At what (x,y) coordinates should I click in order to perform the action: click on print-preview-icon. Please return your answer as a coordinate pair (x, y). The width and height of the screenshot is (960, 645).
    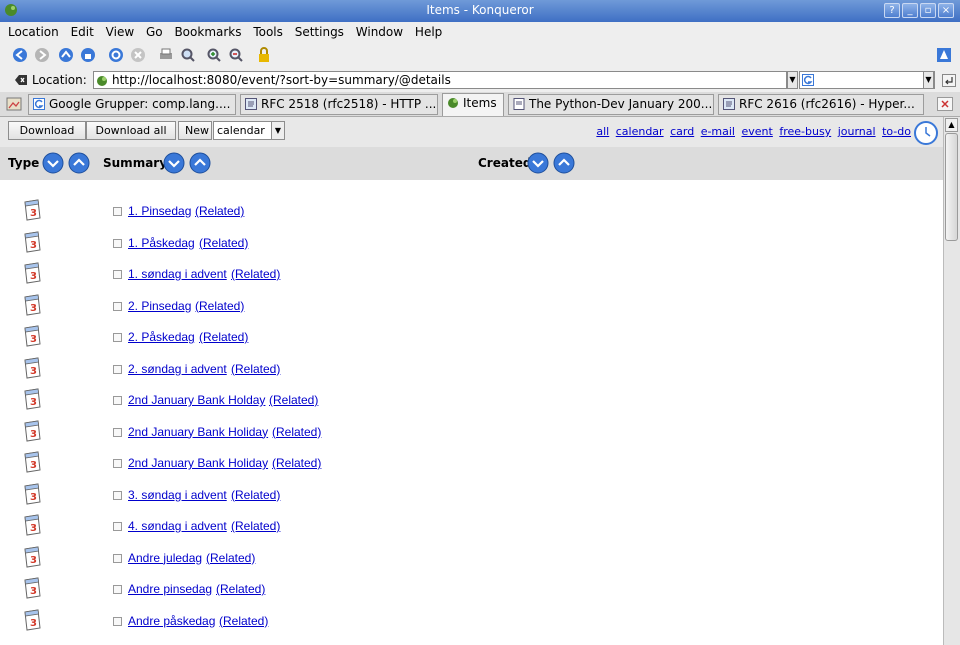
    Looking at the image, I should click on (188, 55).